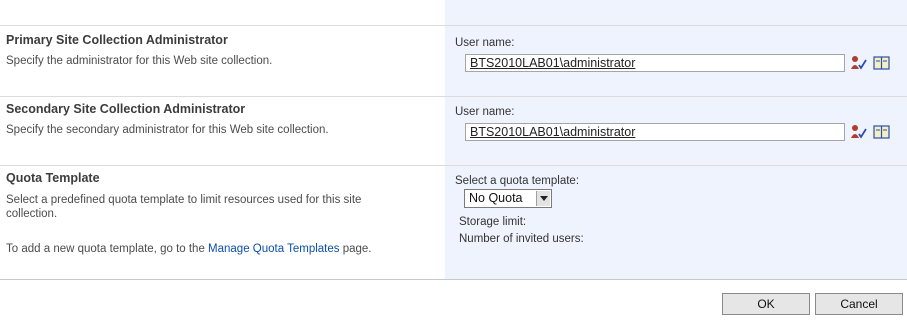 This screenshot has height=324, width=907. I want to click on selected-quota: No Quota, so click(496, 198).